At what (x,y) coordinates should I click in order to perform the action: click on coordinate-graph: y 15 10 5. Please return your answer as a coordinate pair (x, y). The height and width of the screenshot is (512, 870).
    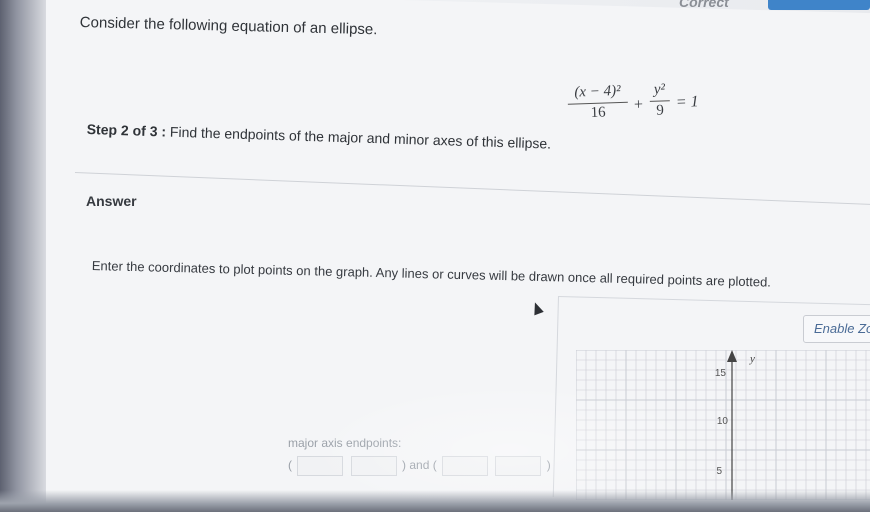
    Looking at the image, I should click on (723, 425).